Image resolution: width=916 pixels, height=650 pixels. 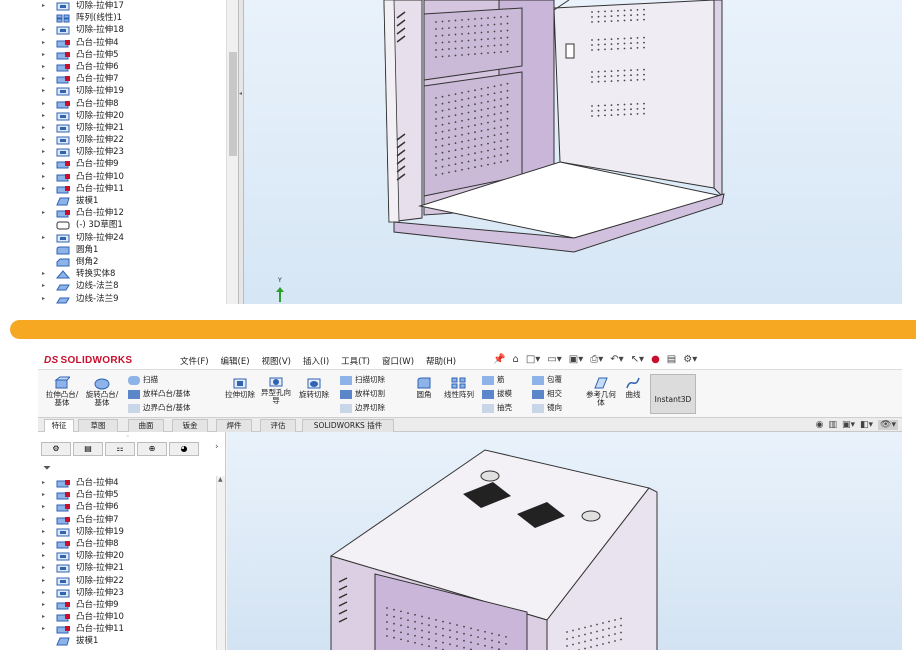 What do you see at coordinates (190, 425) in the screenshot?
I see `tab-sheet-metal: 钣金` at bounding box center [190, 425].